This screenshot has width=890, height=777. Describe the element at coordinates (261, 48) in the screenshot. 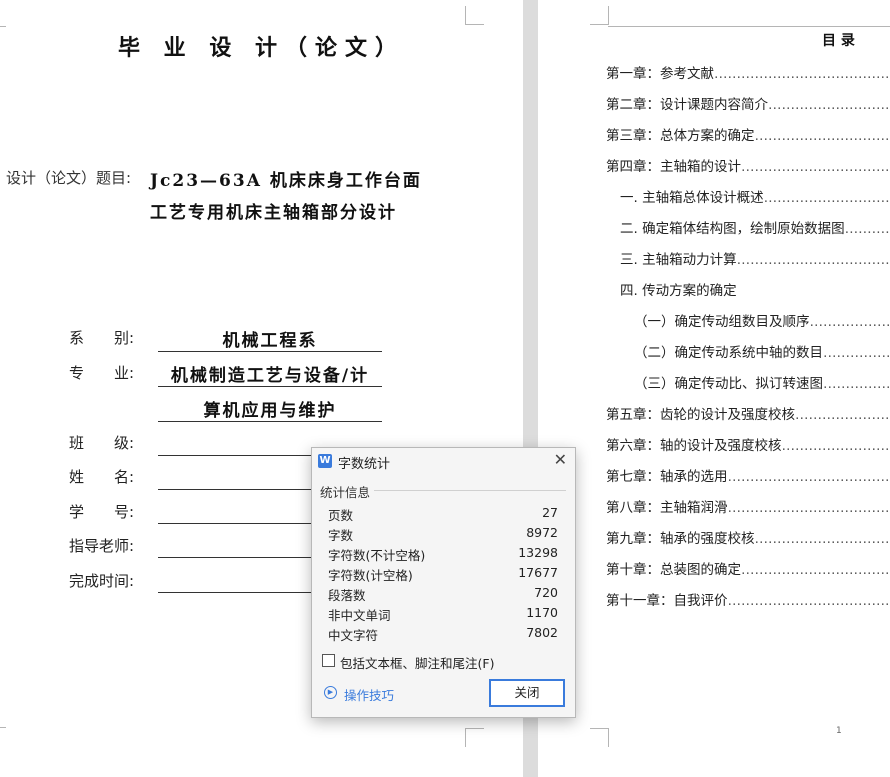

I see `thesis-title: 毕 业 设 计（论文）` at that location.